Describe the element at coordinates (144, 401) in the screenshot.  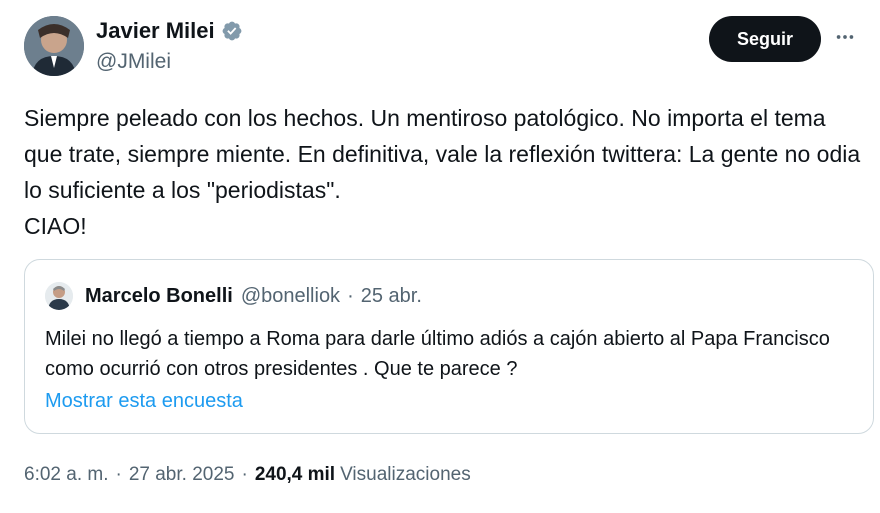
I see `show-poll-link: Mostrar esta encuesta` at that location.